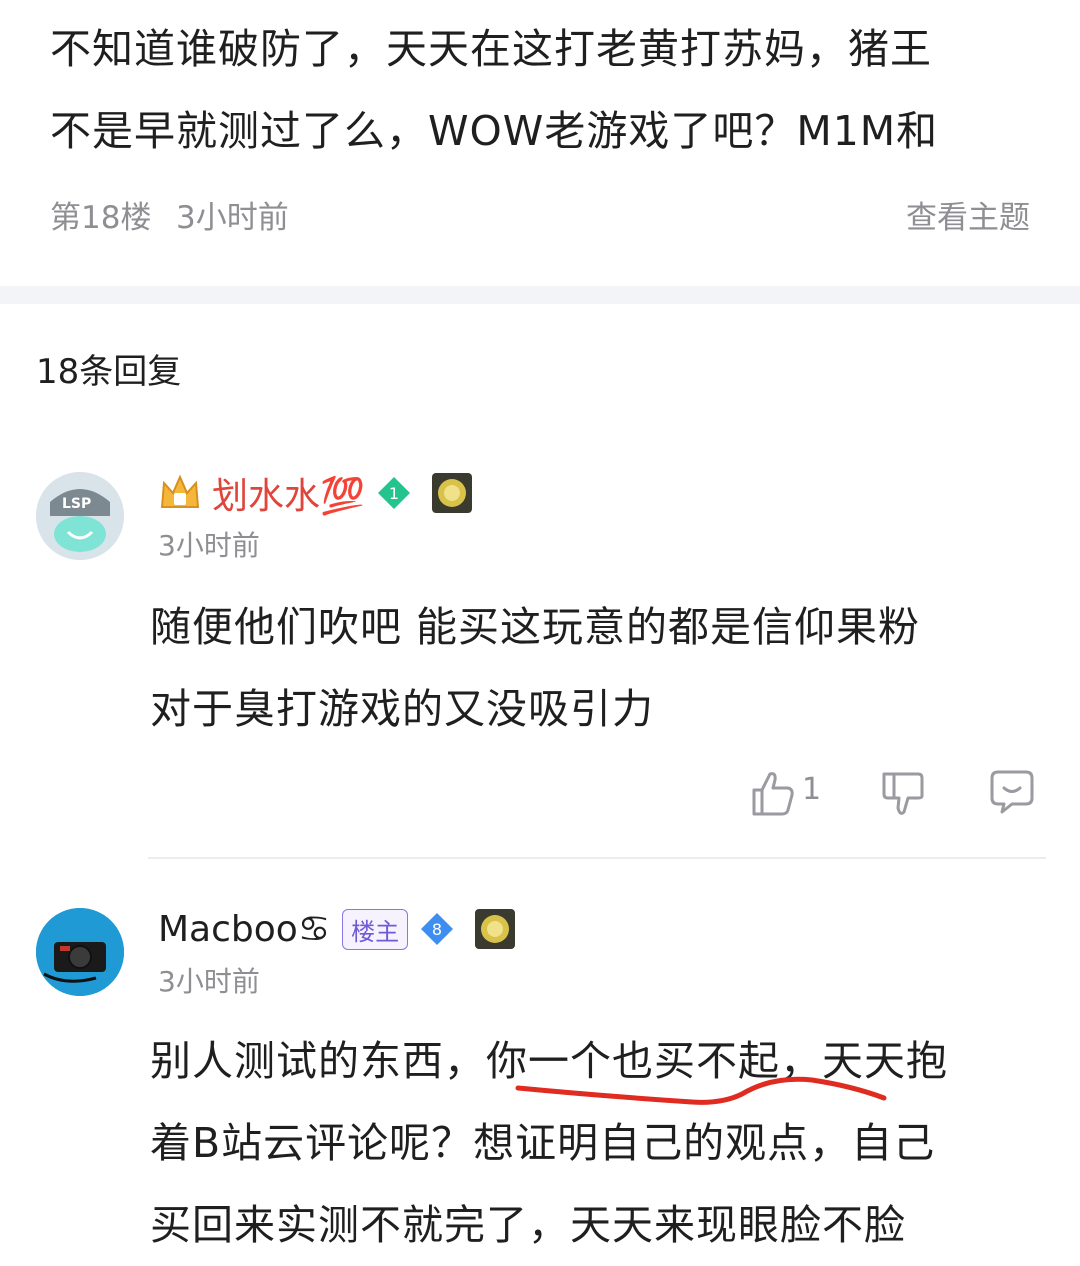 The image size is (1080, 1266). What do you see at coordinates (540, 214) in the screenshot?
I see `post-meta: 第18楼 3小时前 查看主题` at bounding box center [540, 214].